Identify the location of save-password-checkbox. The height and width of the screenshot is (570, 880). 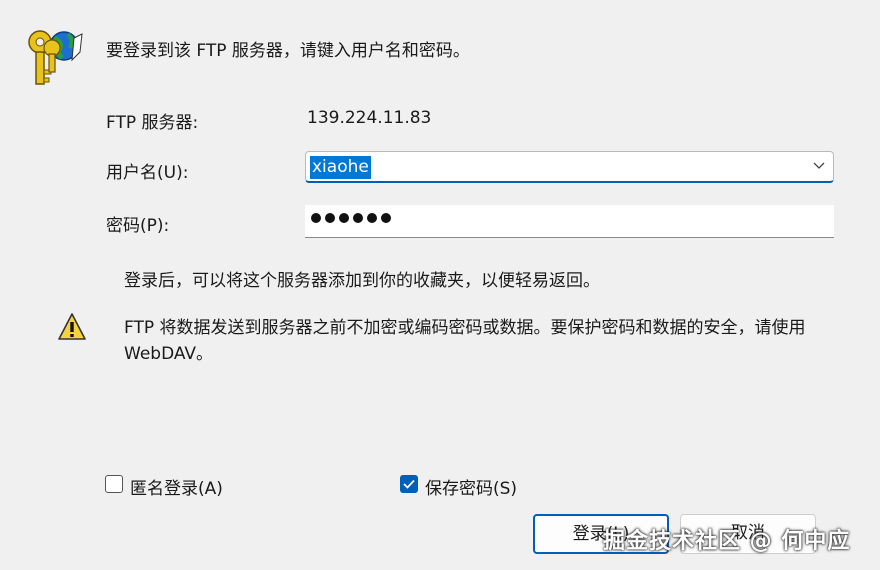
(409, 484).